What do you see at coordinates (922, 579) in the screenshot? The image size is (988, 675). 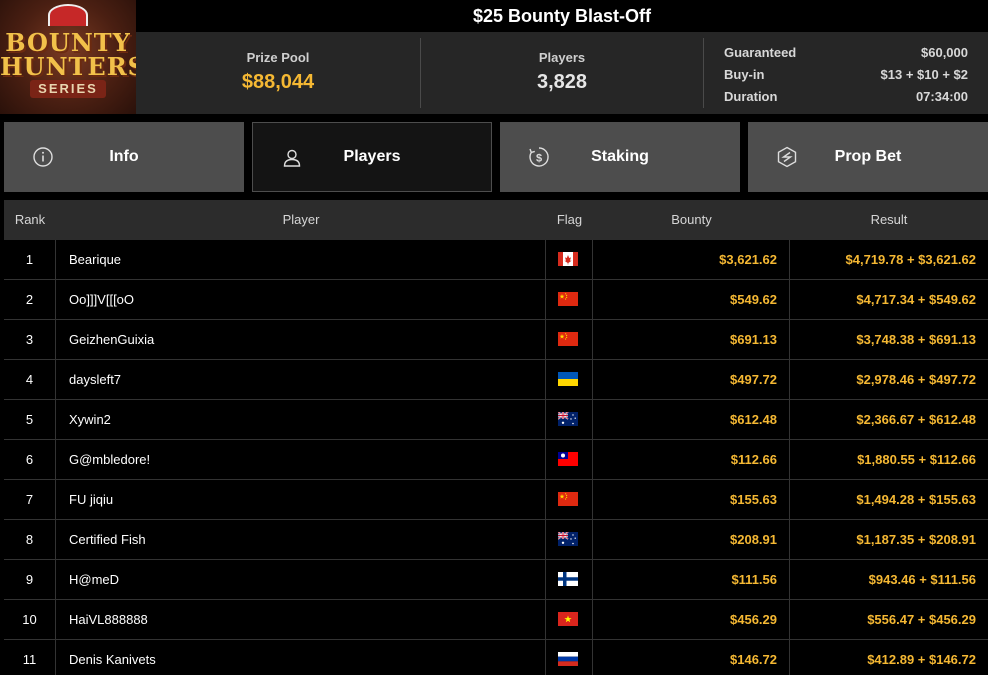 I see `result-cell: $943.46 + $111.56` at bounding box center [922, 579].